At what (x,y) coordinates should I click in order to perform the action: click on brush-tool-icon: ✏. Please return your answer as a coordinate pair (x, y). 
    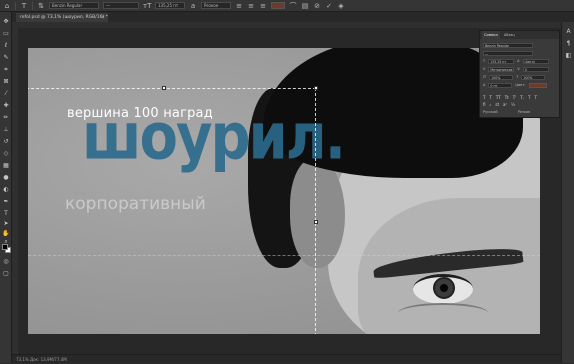
    Looking at the image, I should click on (6, 118).